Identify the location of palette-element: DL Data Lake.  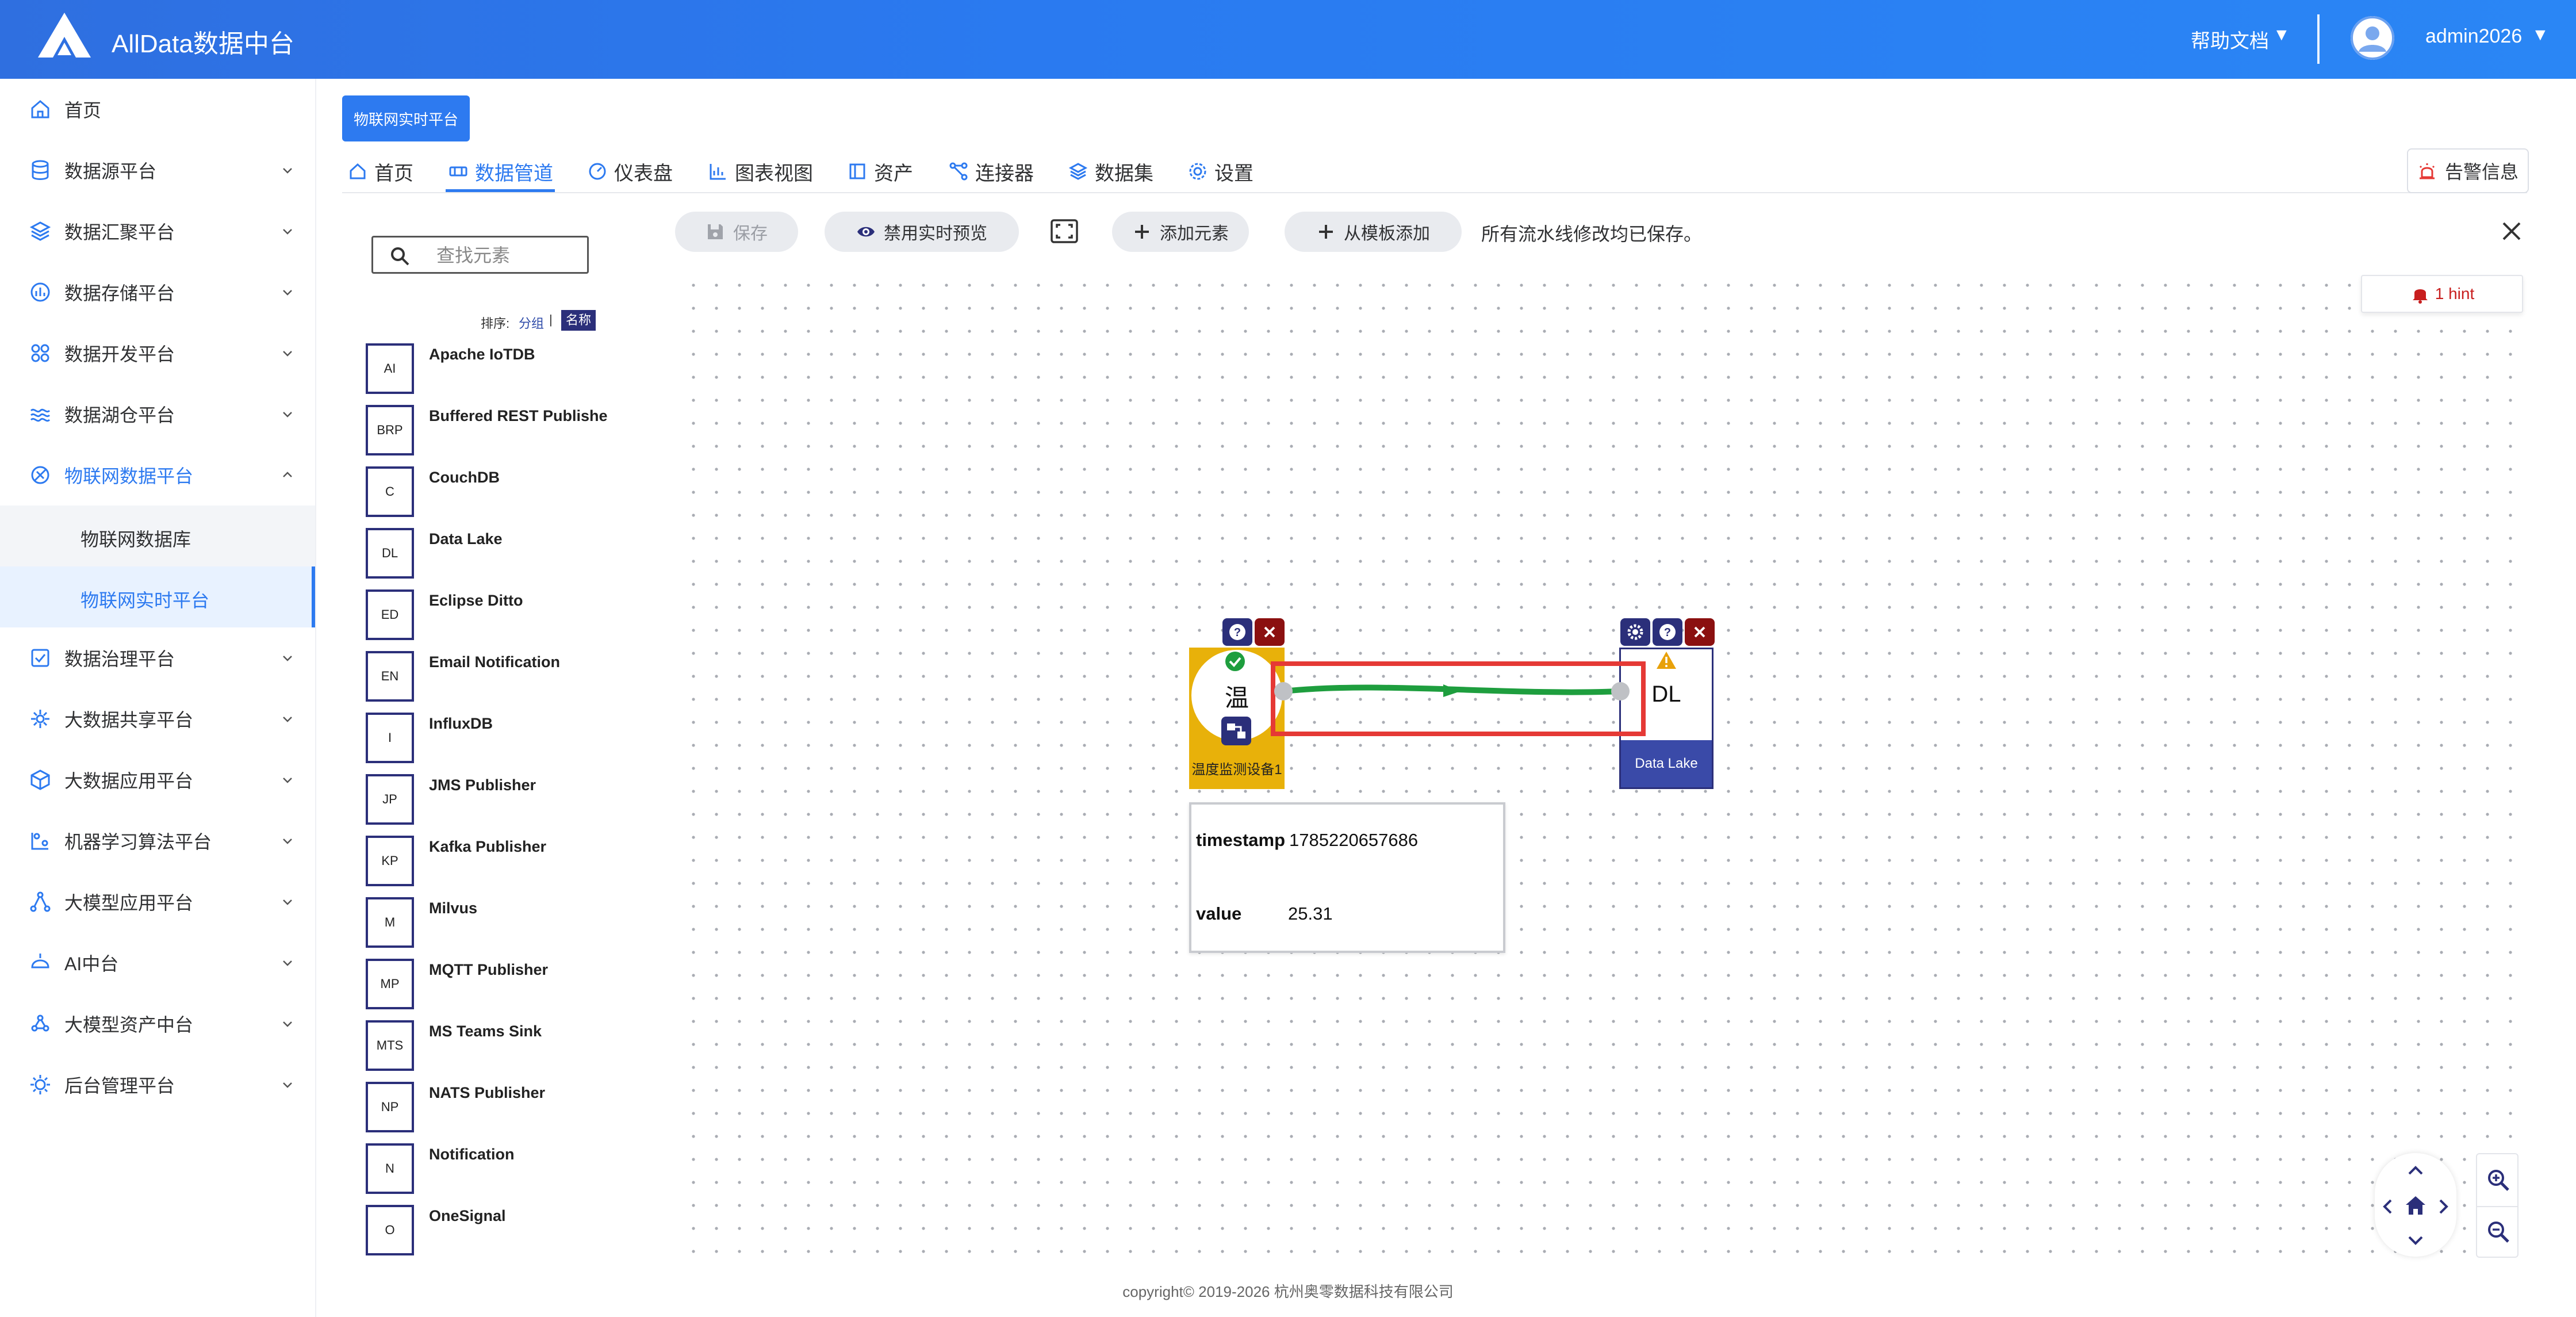
(486, 554).